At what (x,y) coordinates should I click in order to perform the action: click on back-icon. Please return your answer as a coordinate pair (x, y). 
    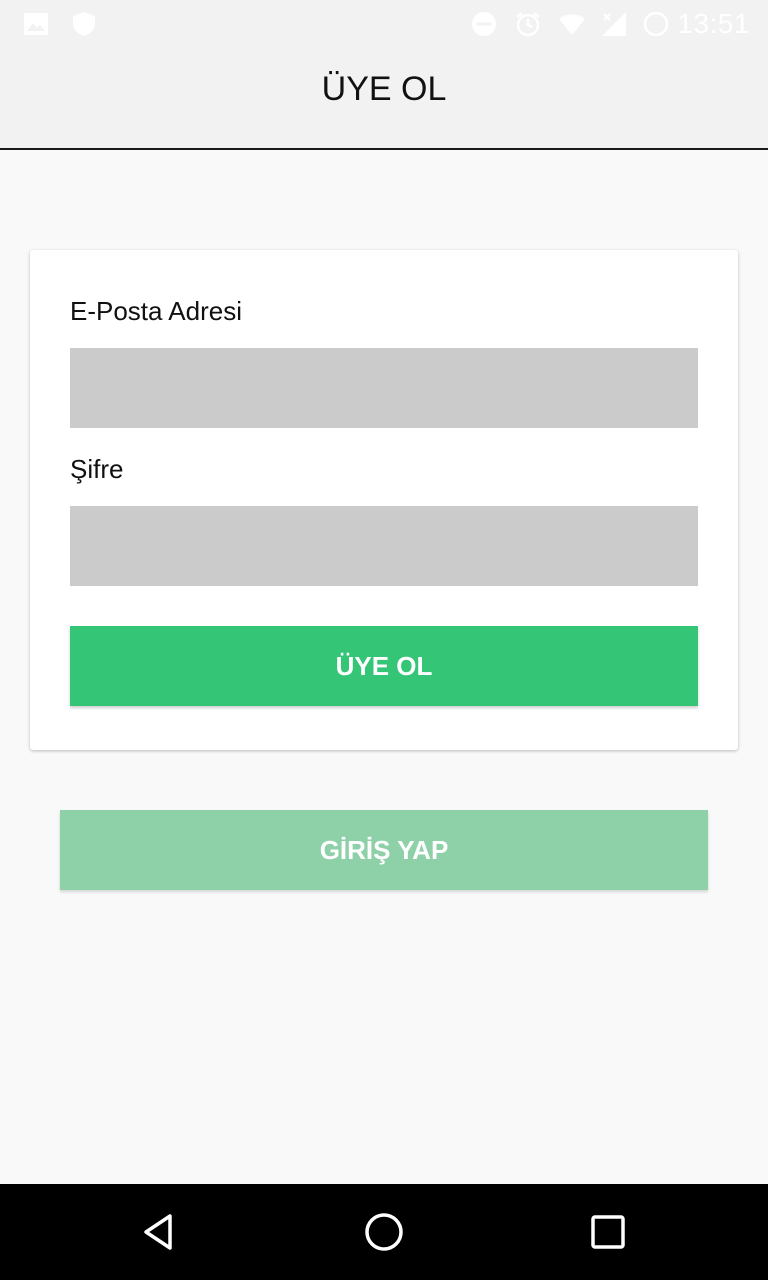
    Looking at the image, I should click on (160, 1232).